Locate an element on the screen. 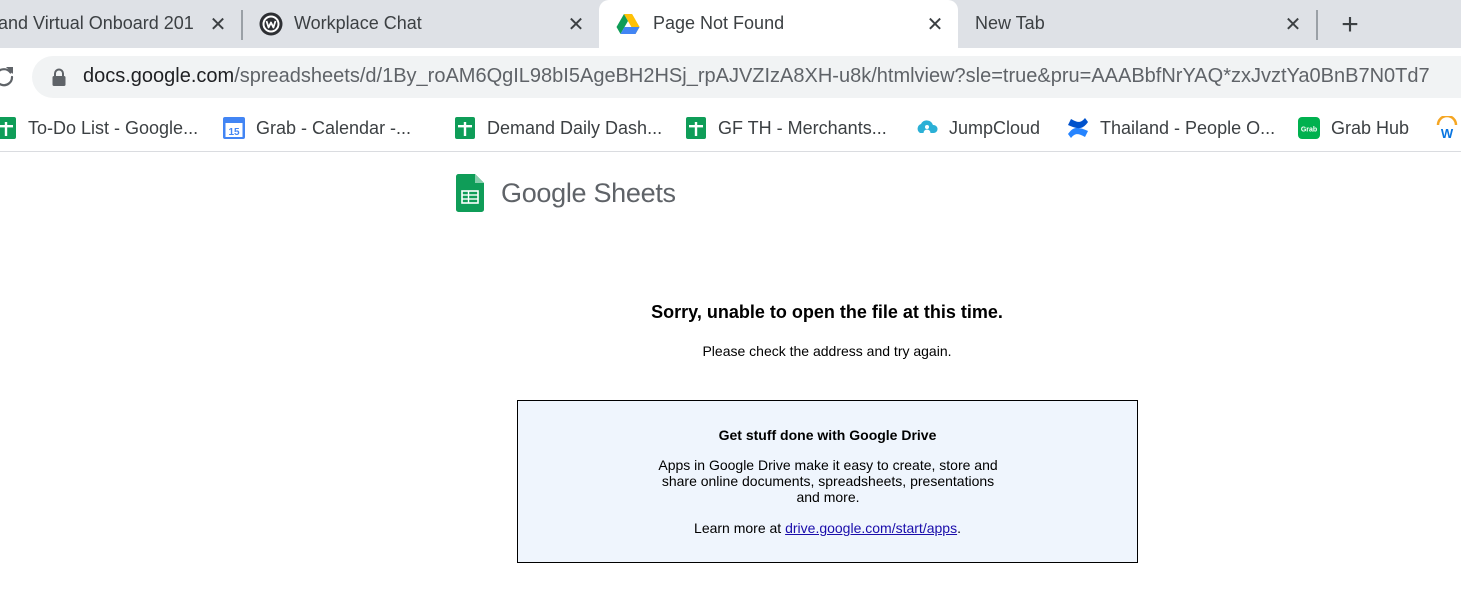  error-subtitle: Please check the address and try again. is located at coordinates (827, 351).